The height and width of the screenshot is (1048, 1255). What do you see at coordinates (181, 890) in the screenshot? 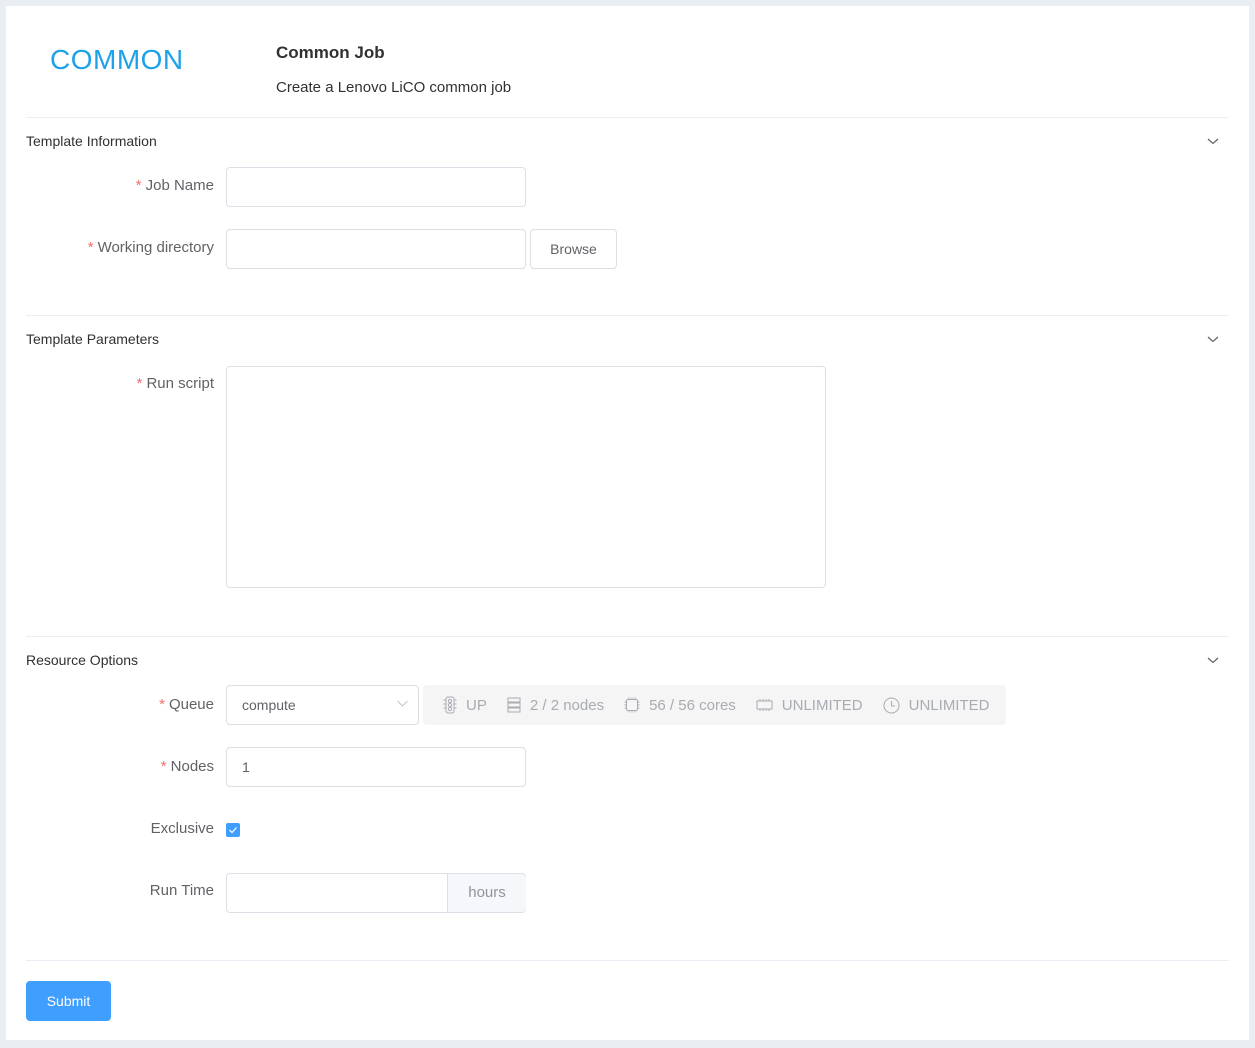
I see `run-time-label: Run Time` at bounding box center [181, 890].